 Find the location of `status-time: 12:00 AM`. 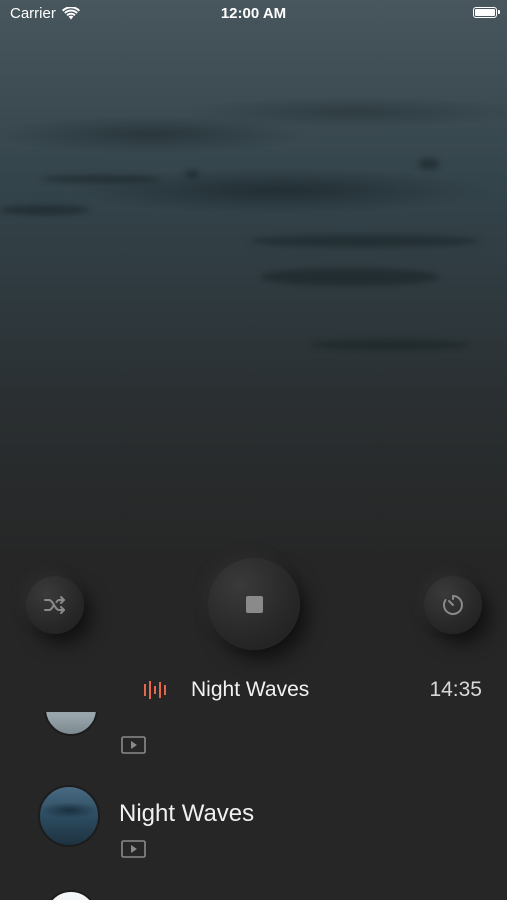

status-time: 12:00 AM is located at coordinates (253, 13).